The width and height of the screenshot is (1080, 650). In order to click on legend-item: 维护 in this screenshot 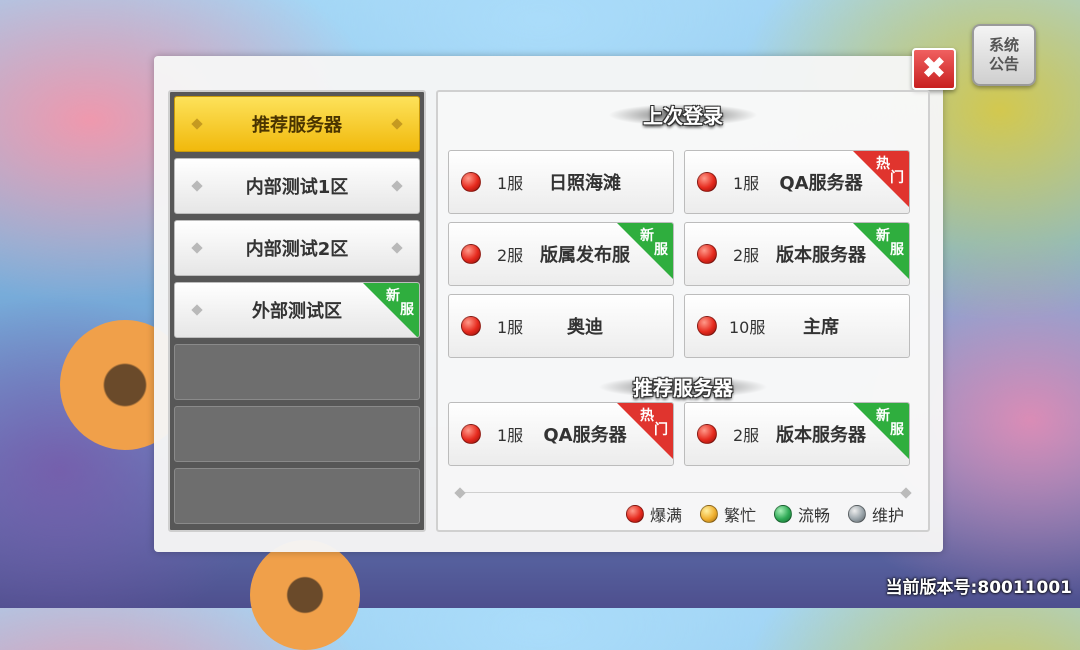, I will do `click(875, 514)`.